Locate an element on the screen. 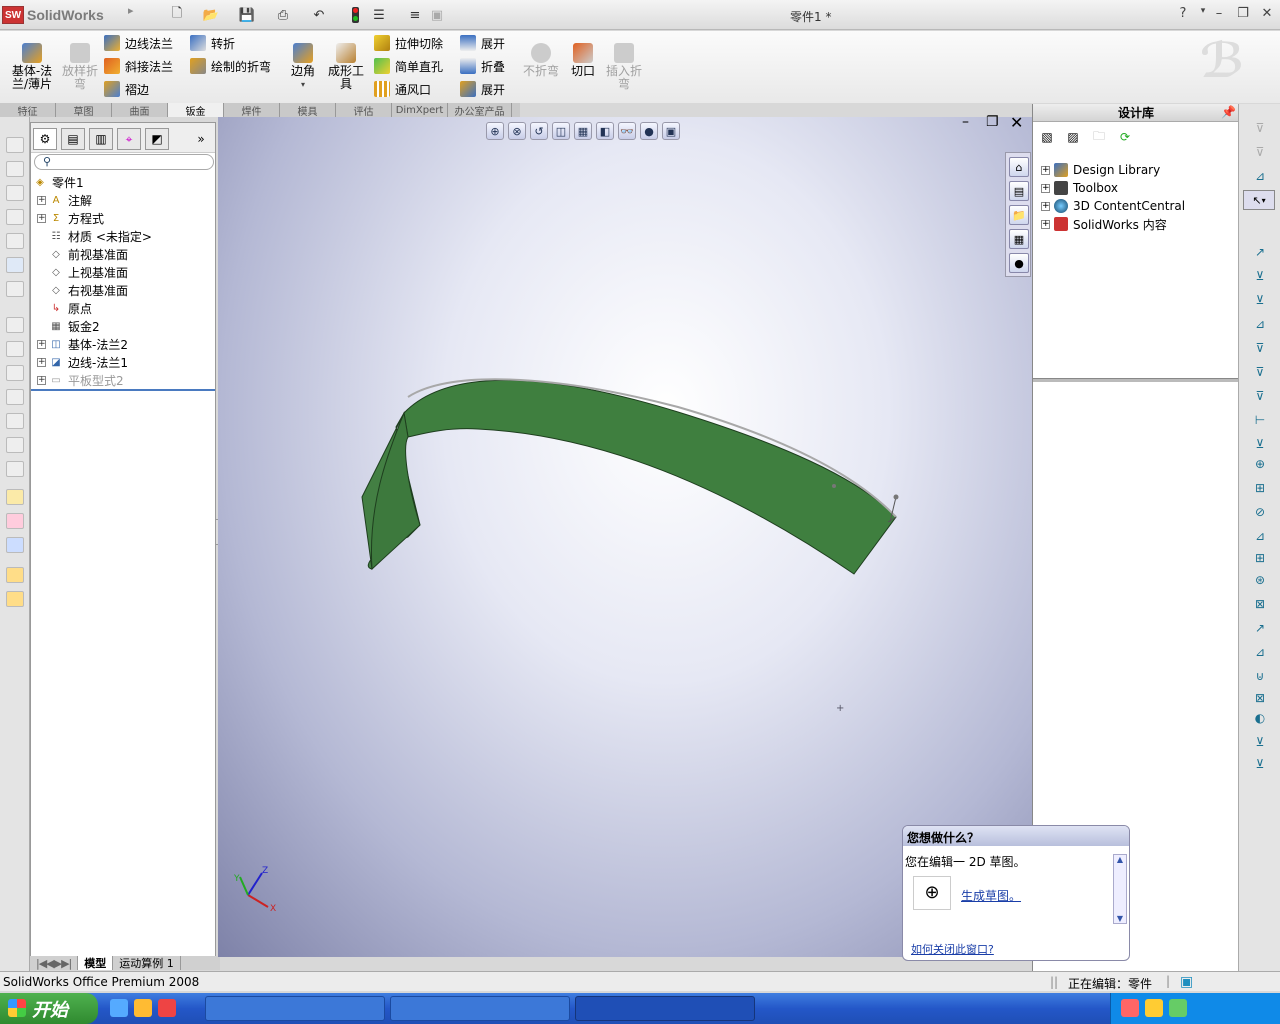 The width and height of the screenshot is (1280, 1024). select-dropdown-button: ↖ ▾ is located at coordinates (1259, 200).